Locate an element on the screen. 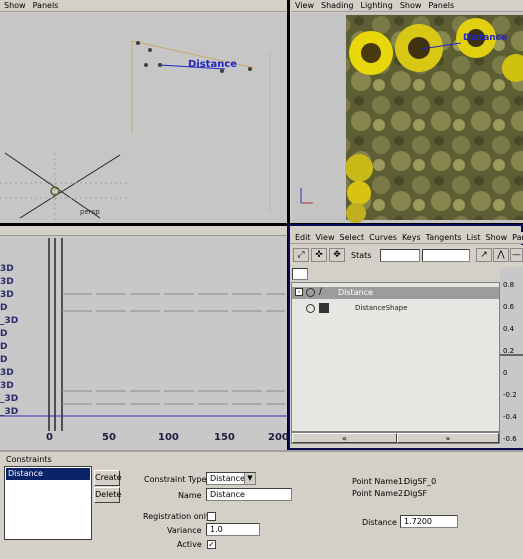  point-name2-value: DigSF is located at coordinates (416, 493).